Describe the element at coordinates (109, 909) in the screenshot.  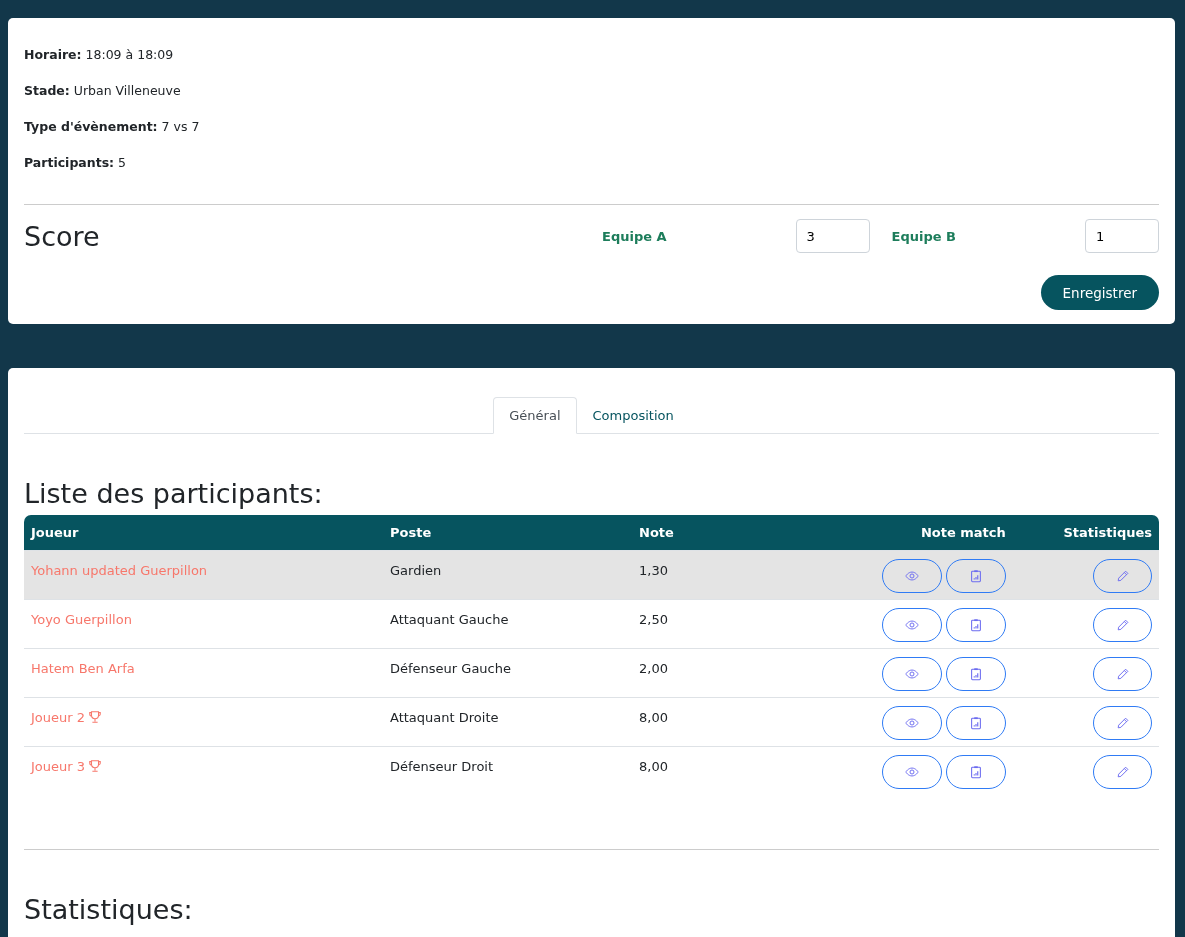
I see `section-title: Statistiques:` at that location.